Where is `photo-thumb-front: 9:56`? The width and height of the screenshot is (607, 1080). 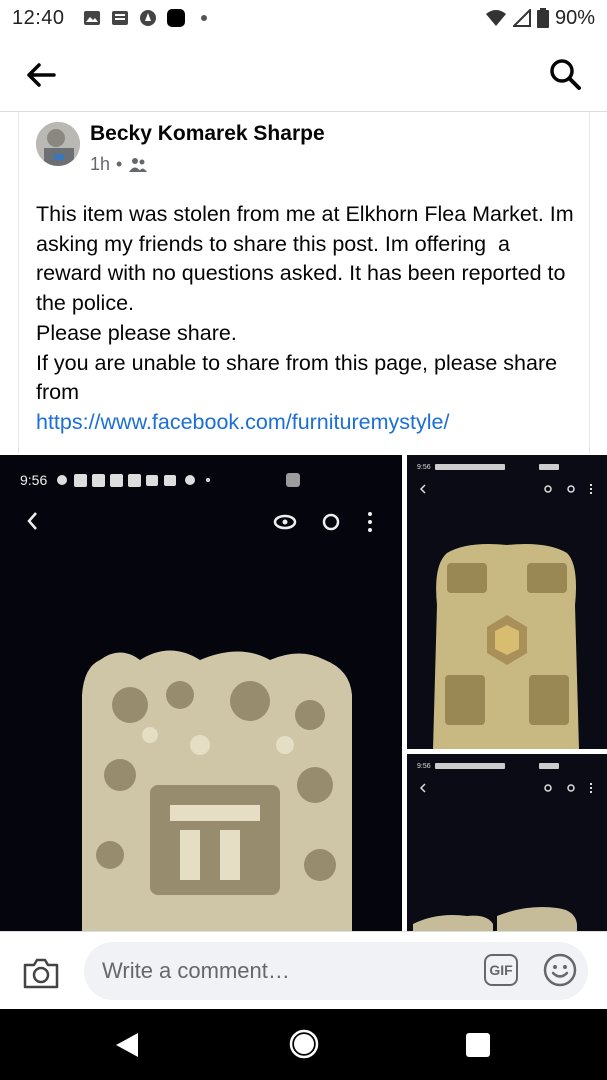
photo-thumb-front: 9:56 is located at coordinates (507, 602).